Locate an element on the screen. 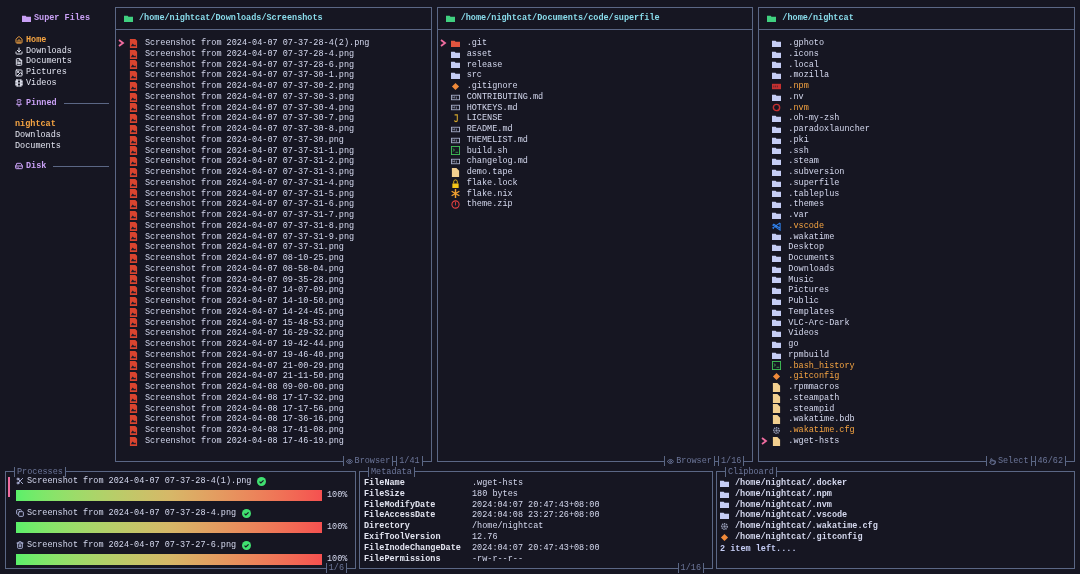 The image size is (1080, 574). file-name: .ssh is located at coordinates (798, 151).